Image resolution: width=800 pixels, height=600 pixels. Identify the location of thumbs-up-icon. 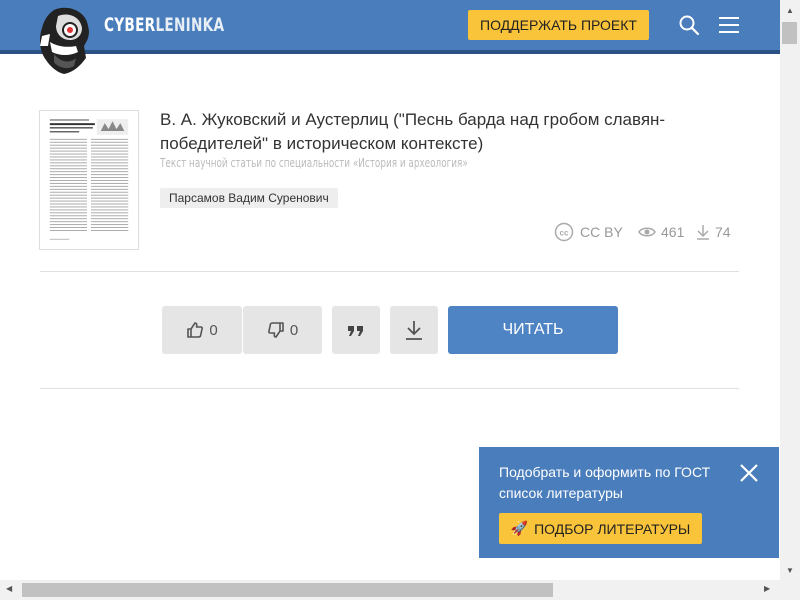
(195, 330).